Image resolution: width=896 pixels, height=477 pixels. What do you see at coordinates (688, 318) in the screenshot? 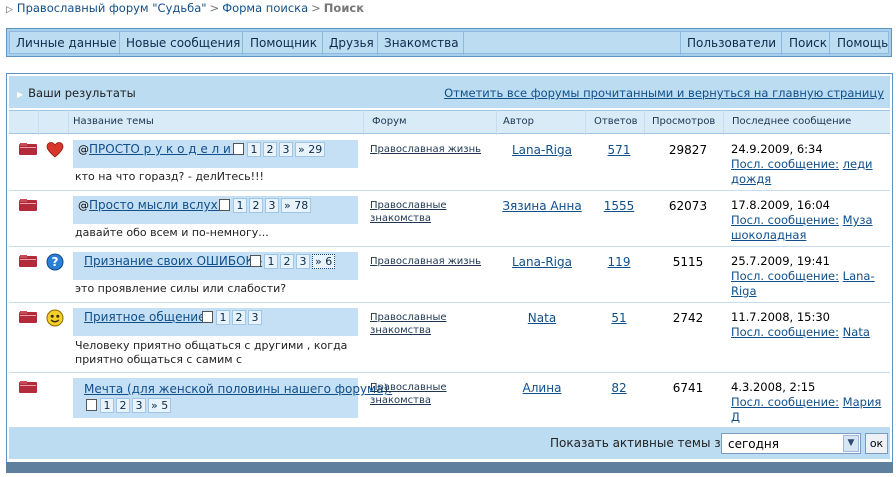
I see `views-count: 2742` at bounding box center [688, 318].